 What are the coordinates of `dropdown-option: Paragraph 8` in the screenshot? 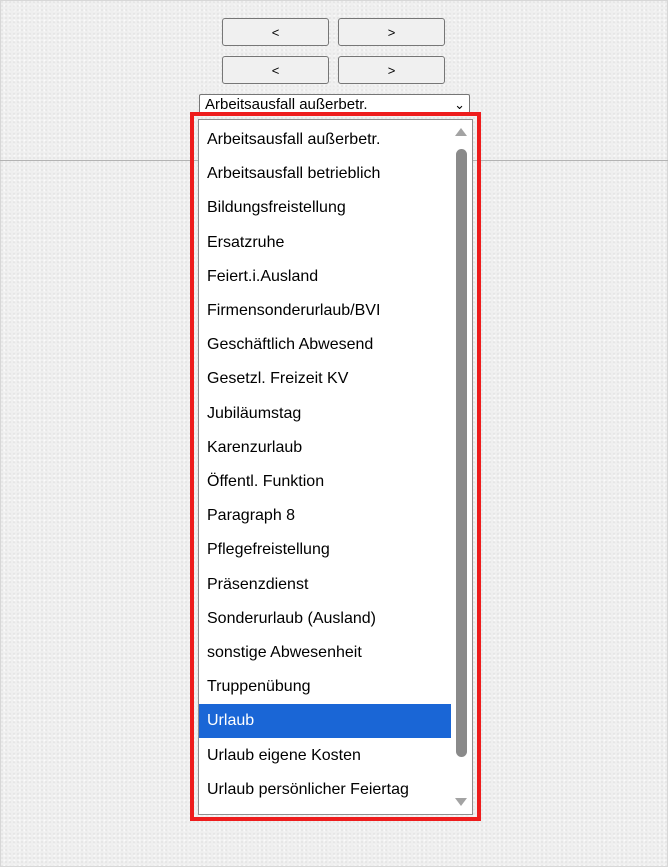 It's located at (325, 516).